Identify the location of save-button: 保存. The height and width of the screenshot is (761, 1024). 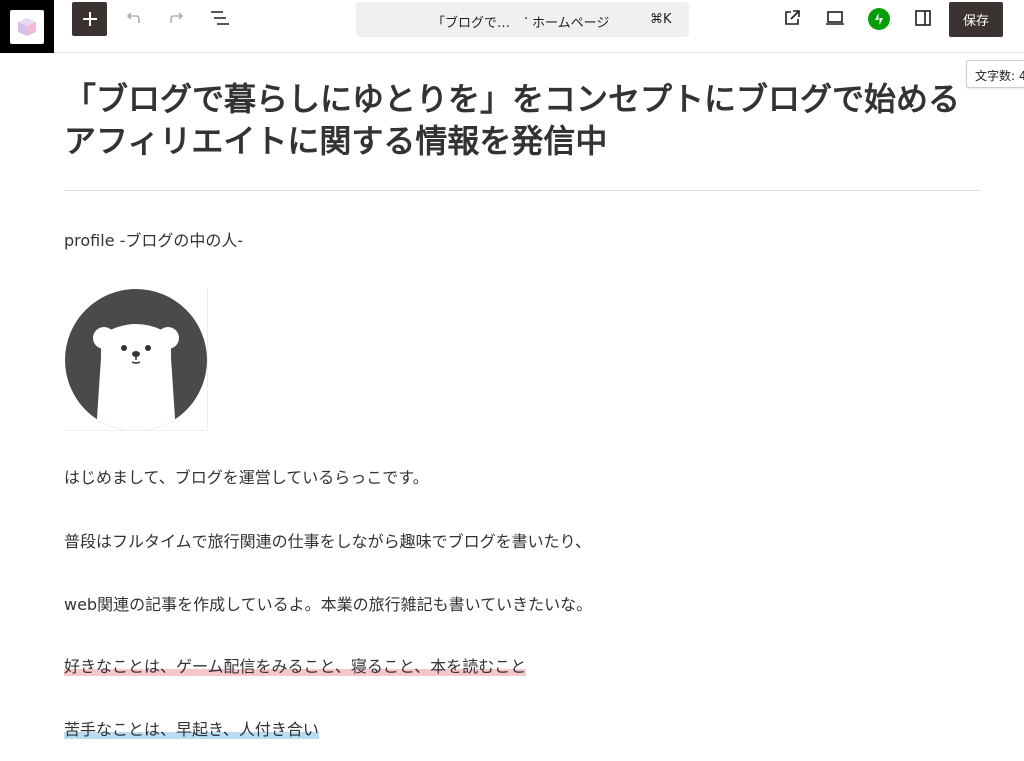
(976, 19).